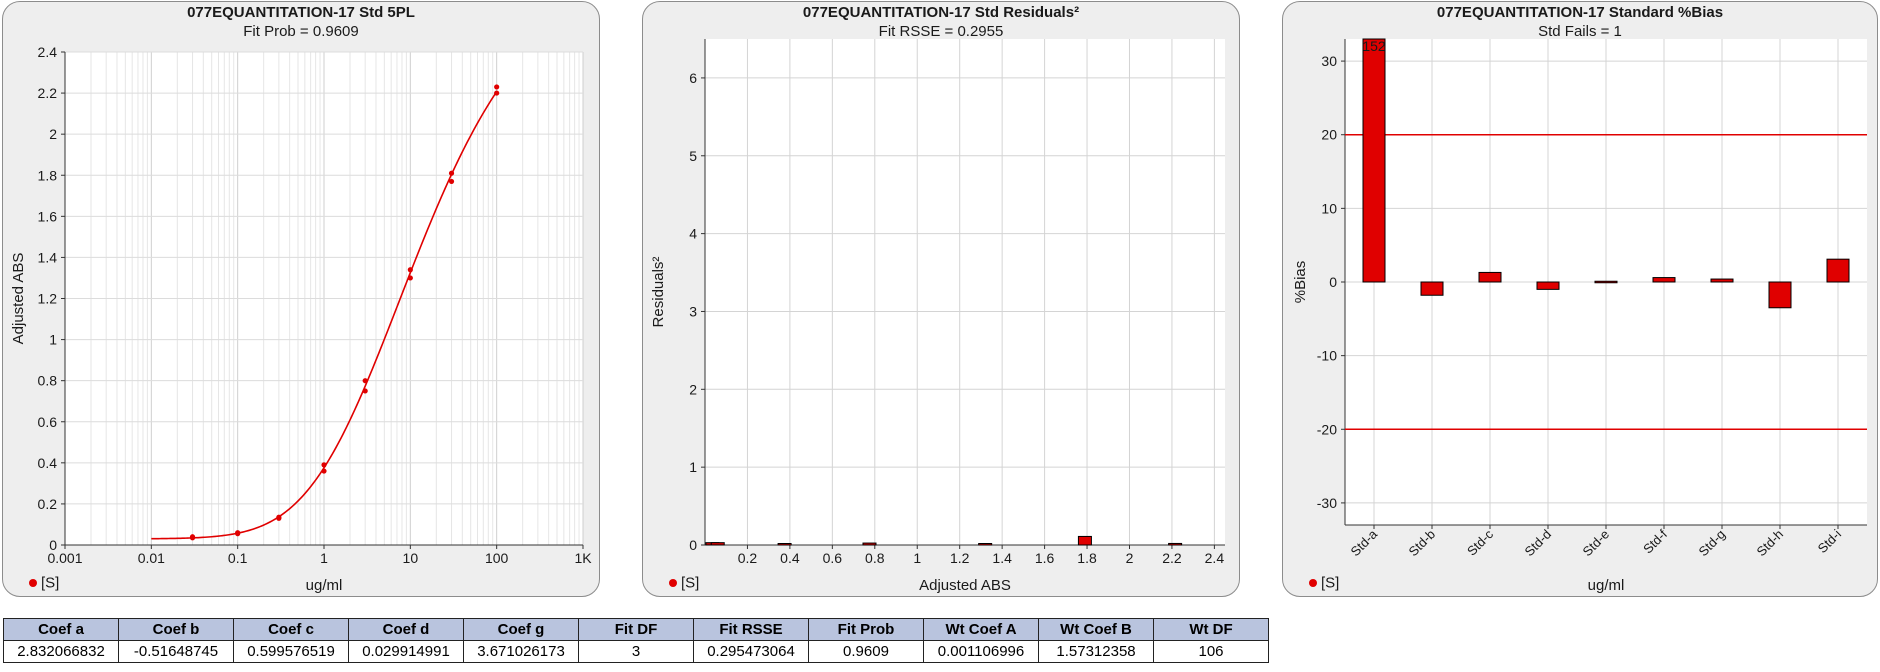  Describe the element at coordinates (1211, 629) in the screenshot. I see `header-wt-df: Wt DF` at that location.